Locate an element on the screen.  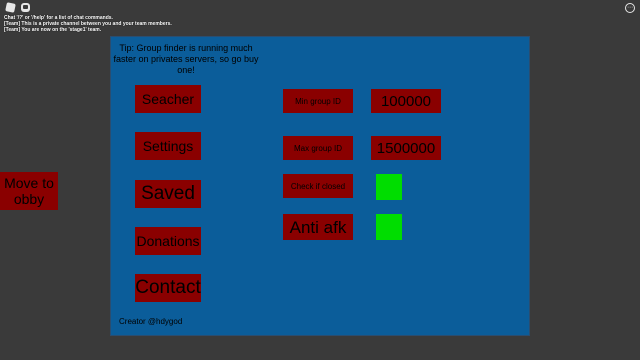
max-group-id-input: 1500000 is located at coordinates (406, 148).